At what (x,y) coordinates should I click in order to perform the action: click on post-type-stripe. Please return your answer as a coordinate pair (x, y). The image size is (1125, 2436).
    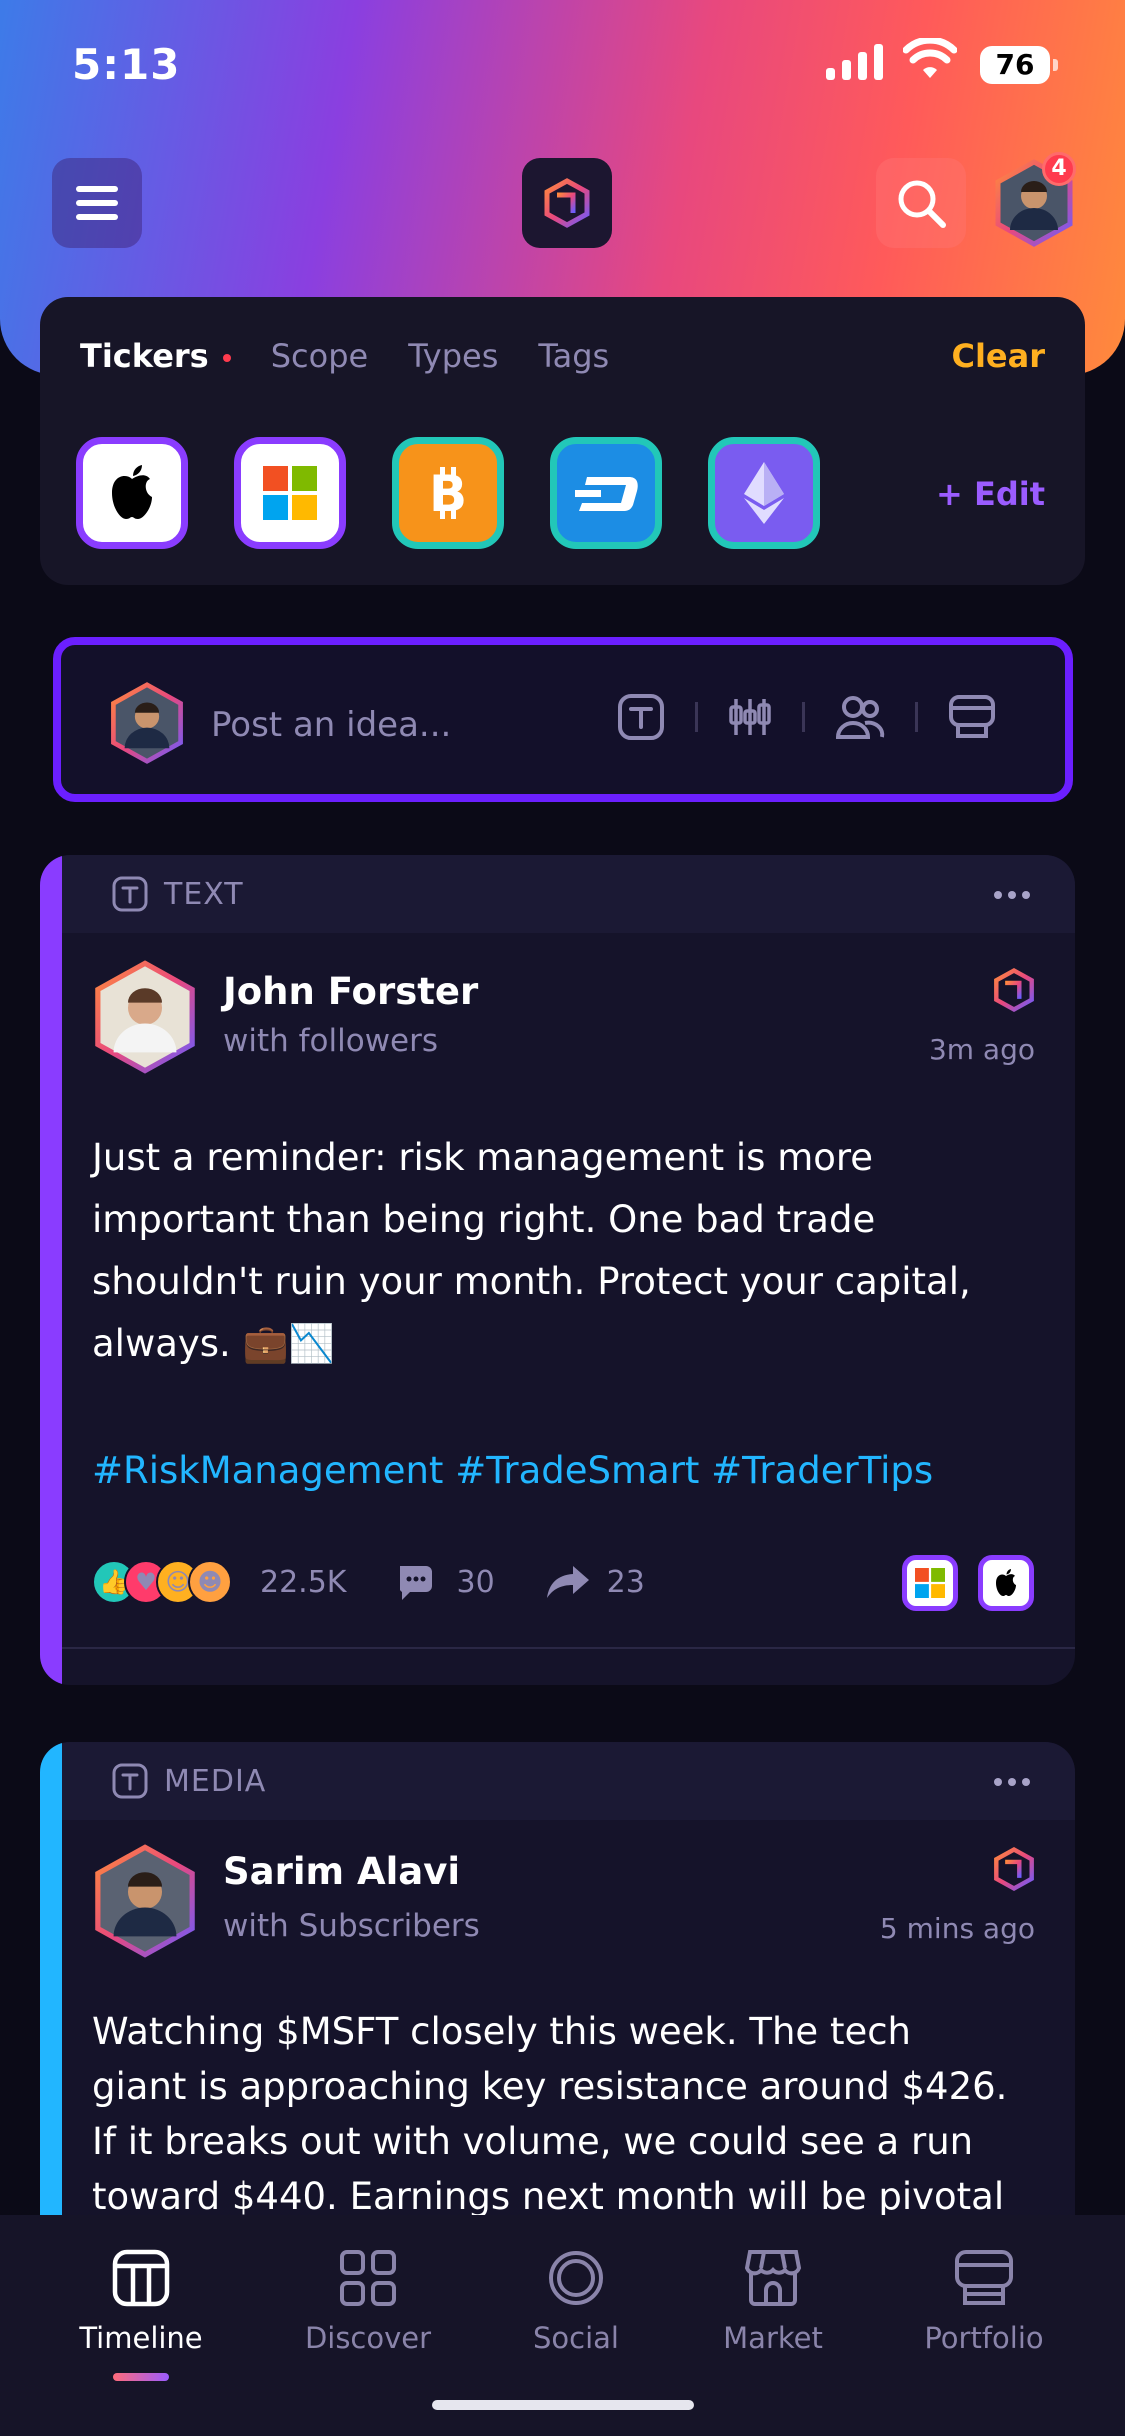
    Looking at the image, I should click on (51, 1270).